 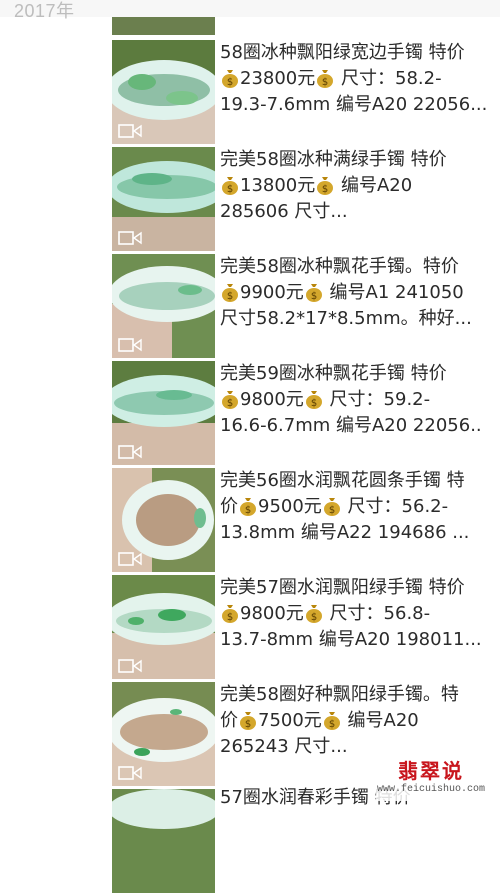 What do you see at coordinates (272, 292) in the screenshot?
I see `price: 9900元` at bounding box center [272, 292].